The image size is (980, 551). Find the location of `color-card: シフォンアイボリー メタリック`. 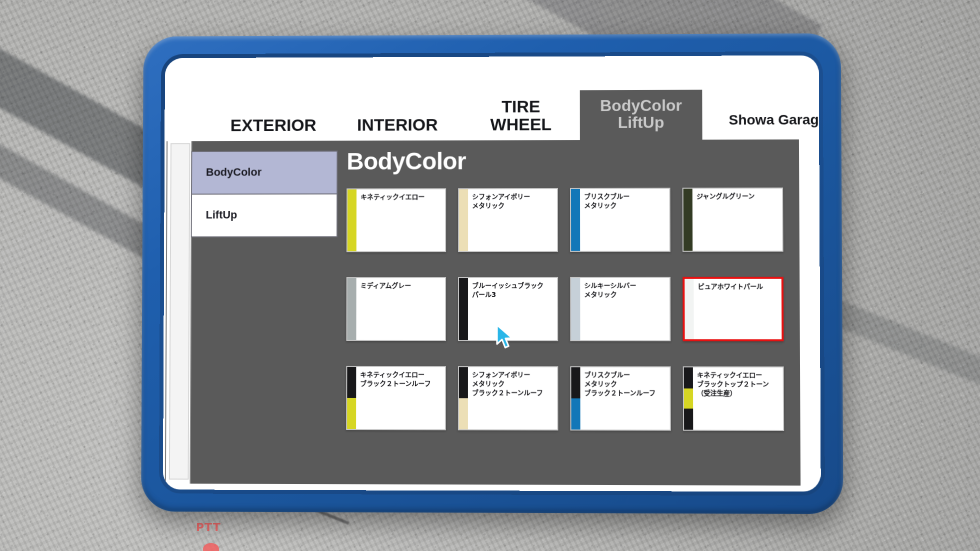

color-card: シフォンアイボリー メタリック is located at coordinates (508, 220).